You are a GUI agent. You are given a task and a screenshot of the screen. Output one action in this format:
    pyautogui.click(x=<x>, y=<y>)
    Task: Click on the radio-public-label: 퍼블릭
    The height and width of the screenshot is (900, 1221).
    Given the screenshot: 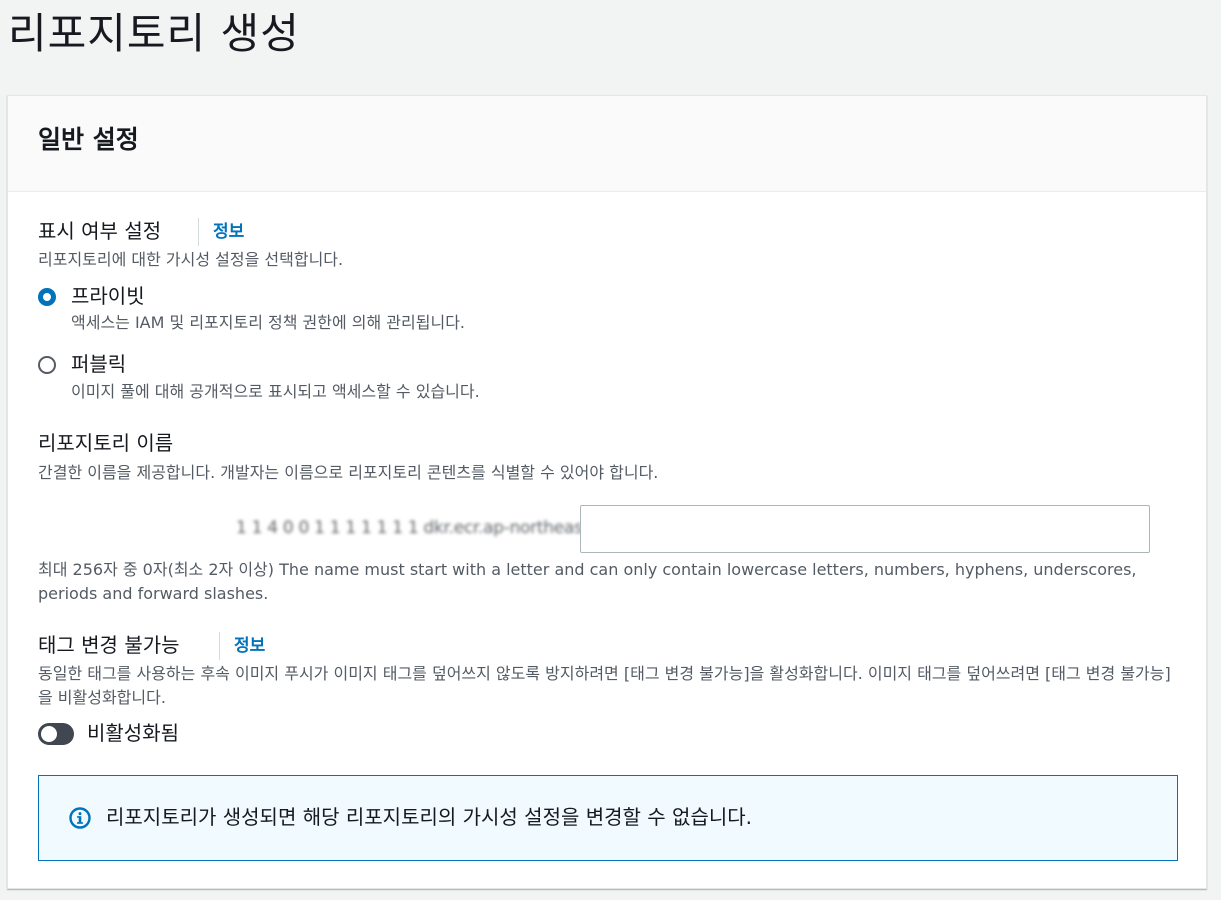 What is the action you would take?
    pyautogui.click(x=98, y=364)
    